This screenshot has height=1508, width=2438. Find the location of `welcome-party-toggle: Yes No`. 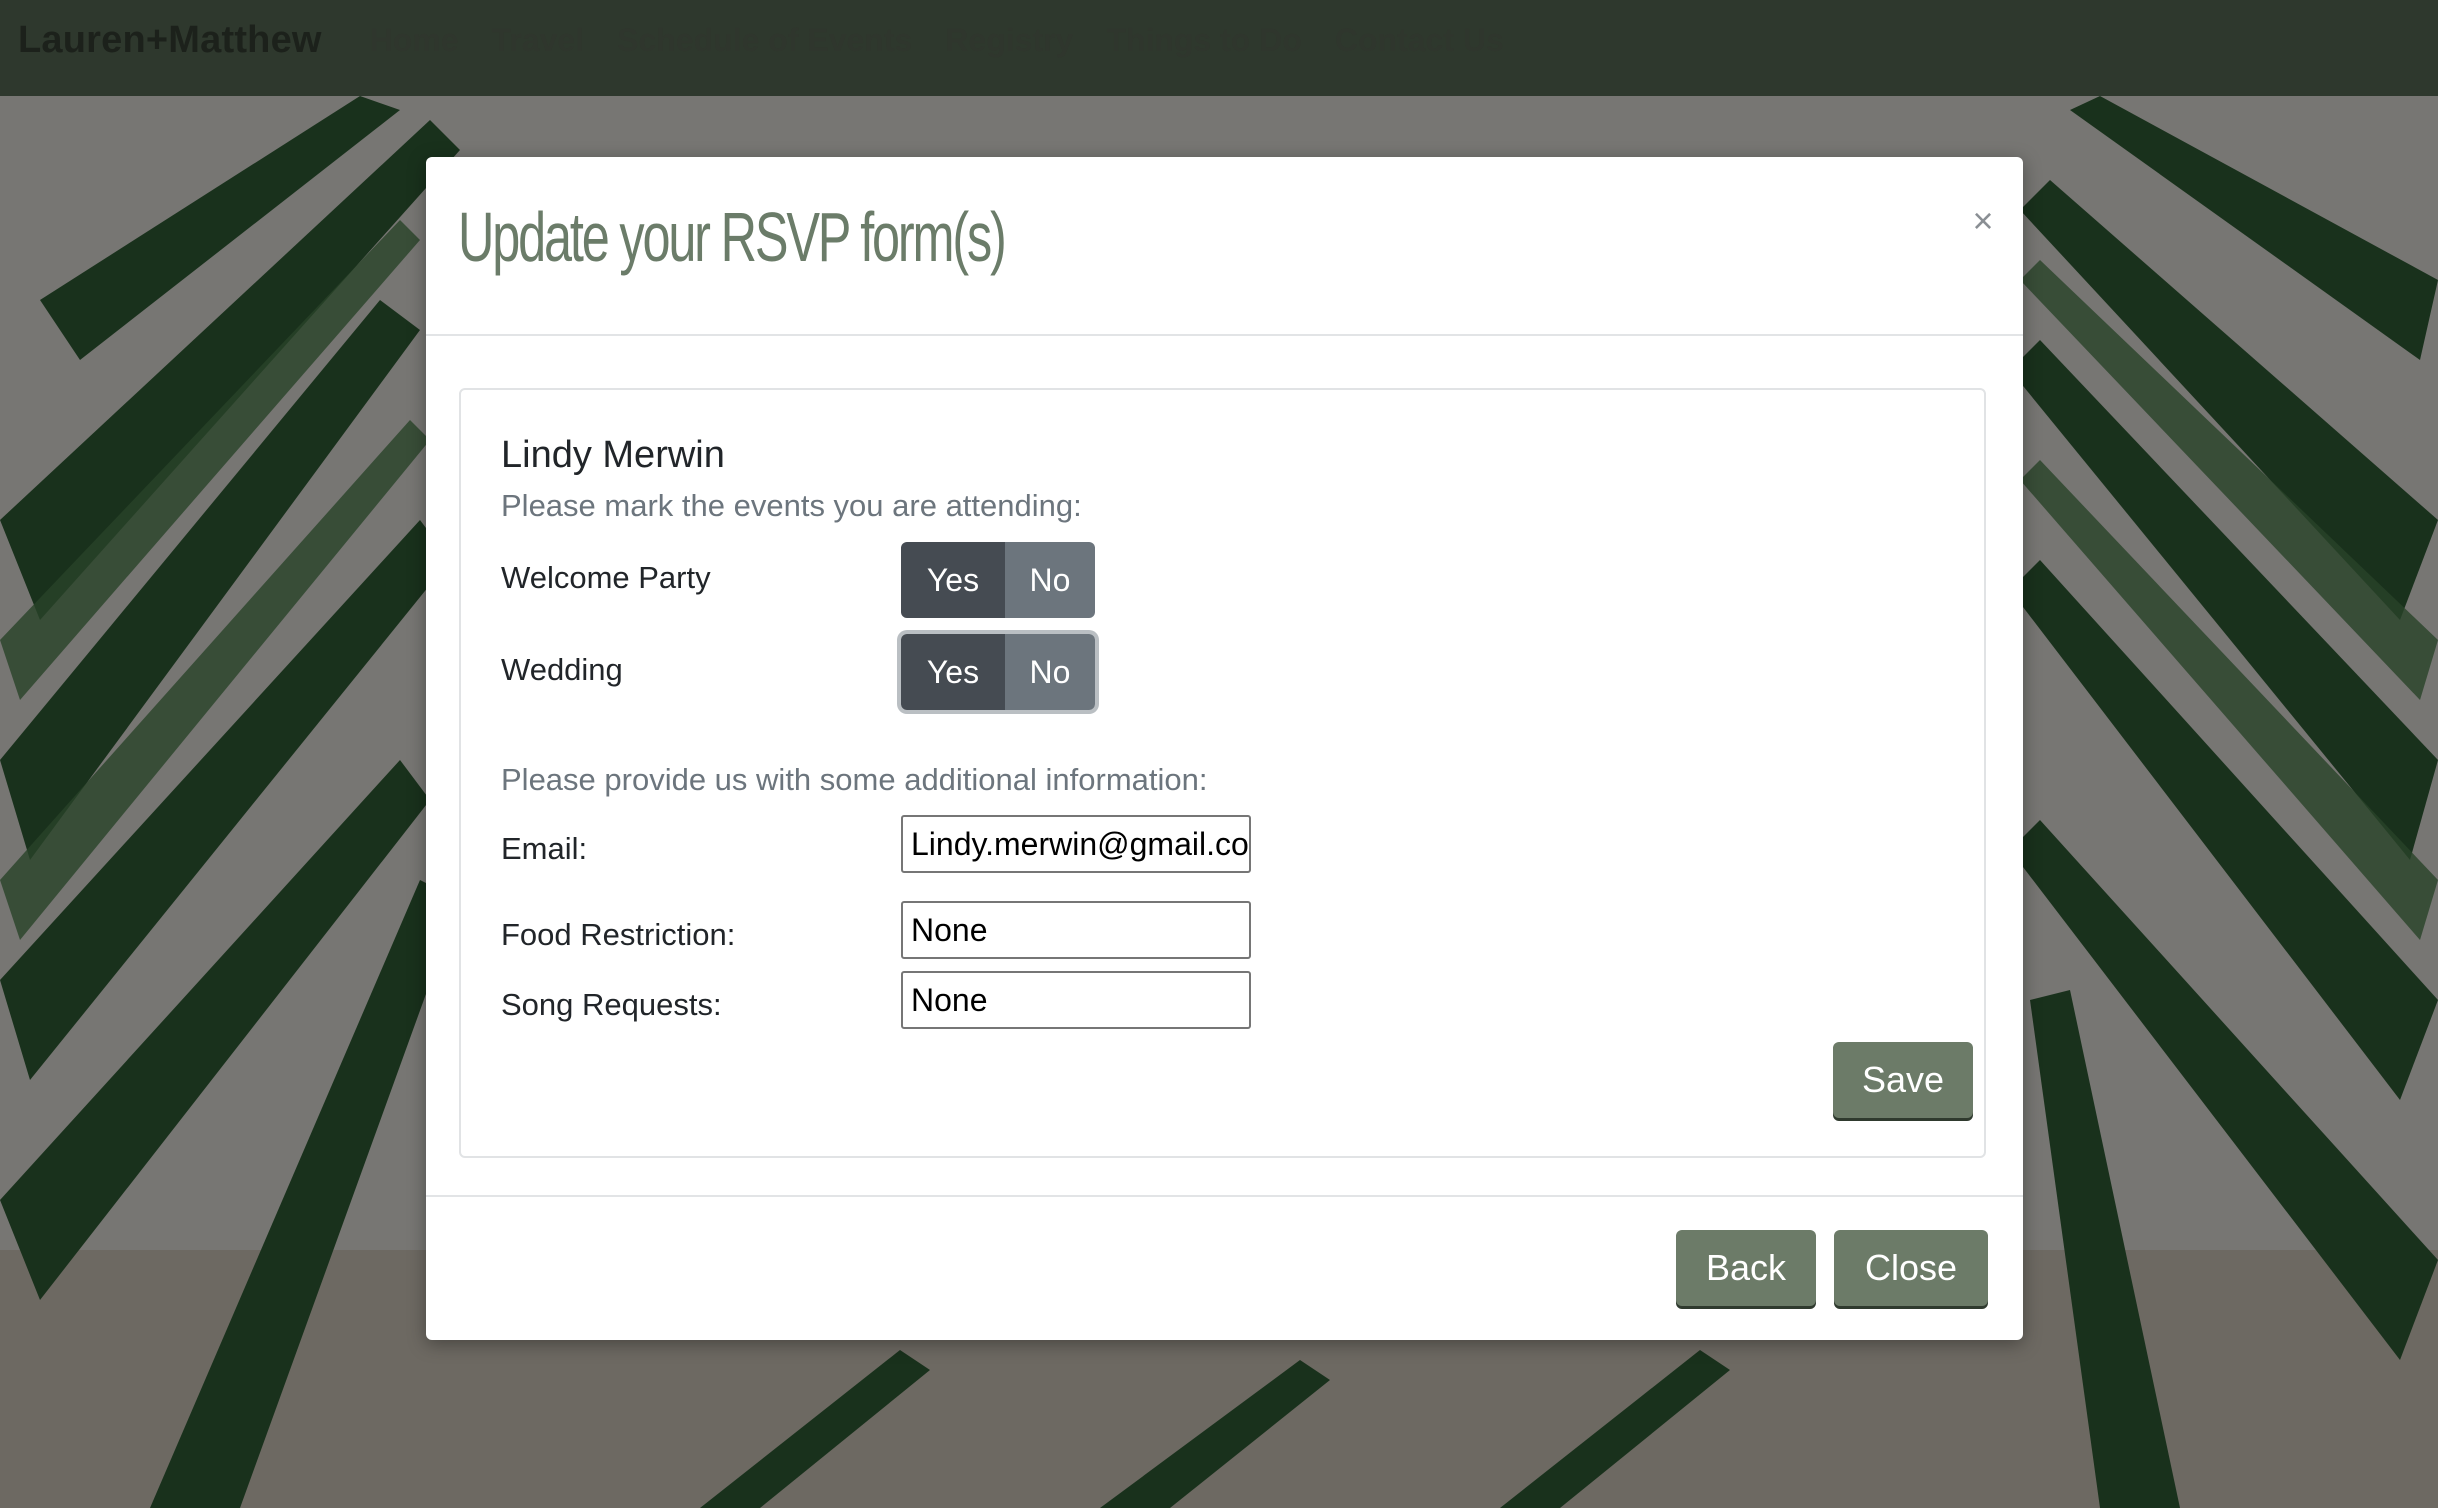

welcome-party-toggle: Yes No is located at coordinates (998, 580).